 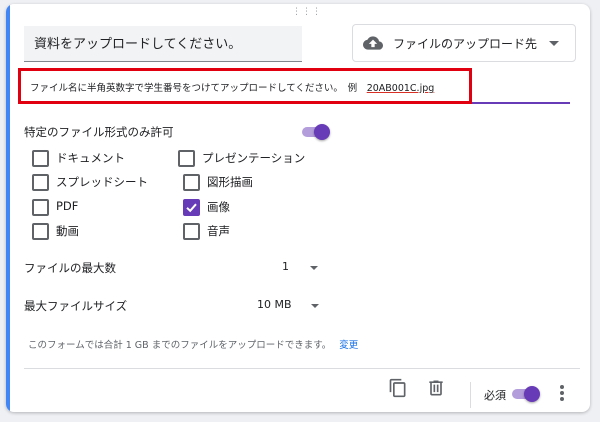 I want to click on delete-icon, so click(x=436, y=388).